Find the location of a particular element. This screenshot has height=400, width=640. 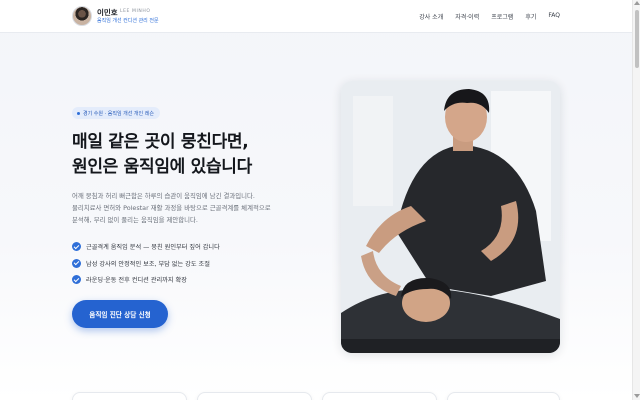

nav-item-credentials: 자격·이력 is located at coordinates (467, 16).